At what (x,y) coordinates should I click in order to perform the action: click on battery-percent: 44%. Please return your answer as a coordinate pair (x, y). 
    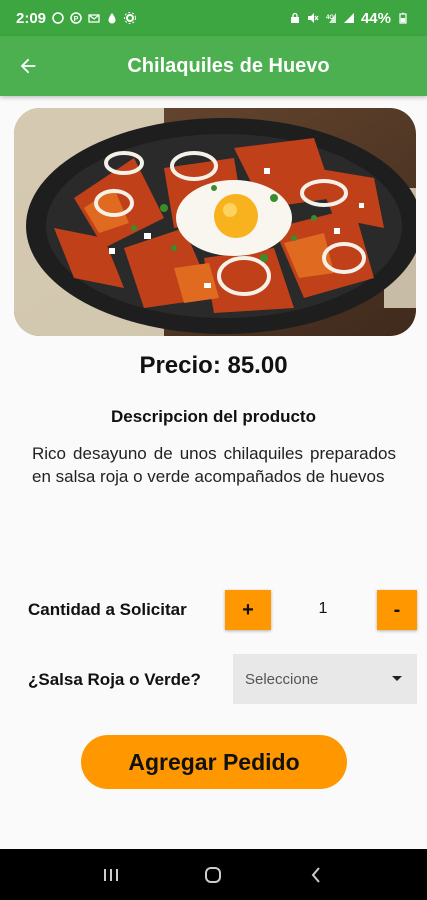
    Looking at the image, I should click on (375, 18).